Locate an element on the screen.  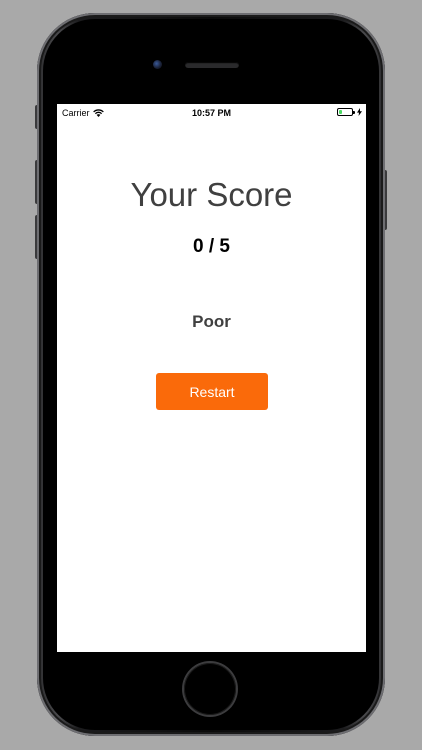
home-button is located at coordinates (210, 689).